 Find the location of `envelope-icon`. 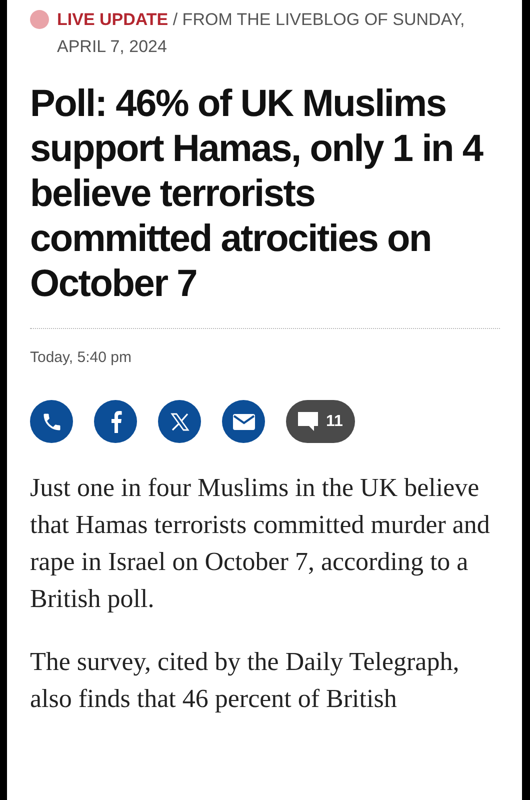

envelope-icon is located at coordinates (243, 422).